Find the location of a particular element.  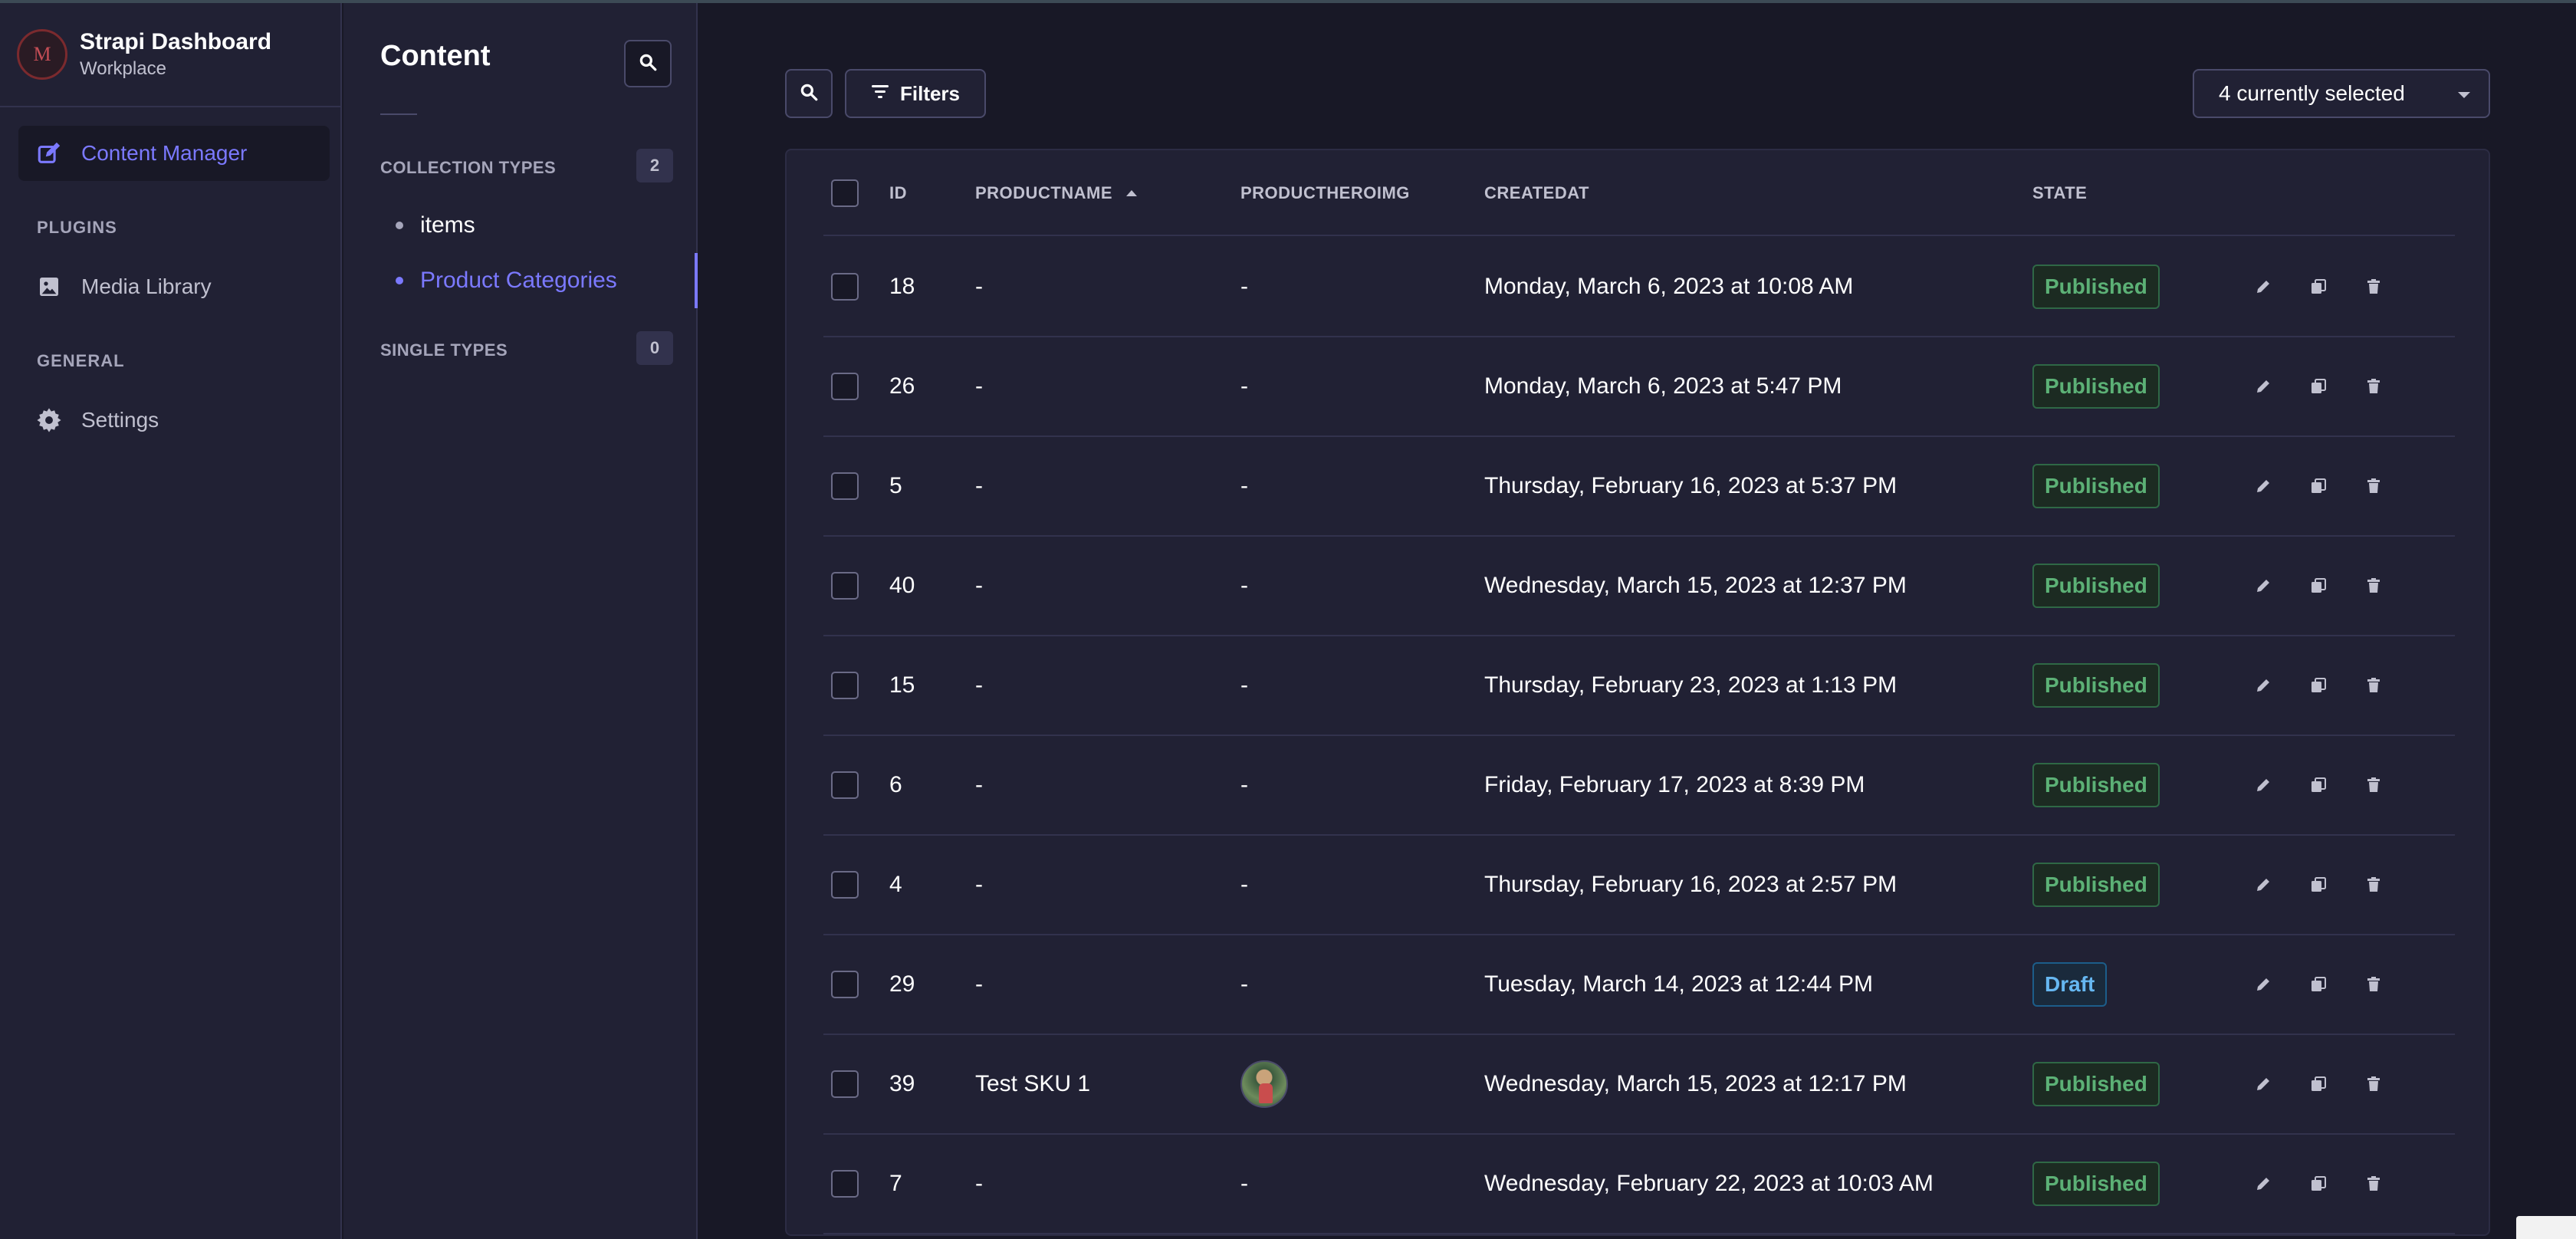

nav-item-settings: Settings is located at coordinates (174, 420).